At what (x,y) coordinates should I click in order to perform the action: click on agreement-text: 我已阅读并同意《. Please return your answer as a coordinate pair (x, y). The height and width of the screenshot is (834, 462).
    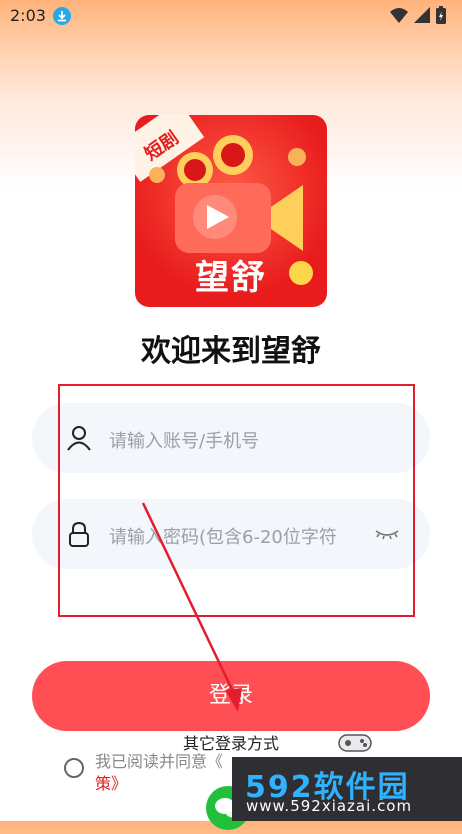
    Looking at the image, I should click on (159, 761).